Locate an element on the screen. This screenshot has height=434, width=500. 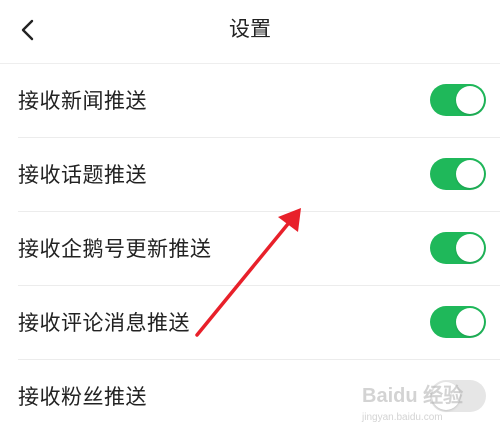
penguin-update-push-toggle is located at coordinates (458, 248).